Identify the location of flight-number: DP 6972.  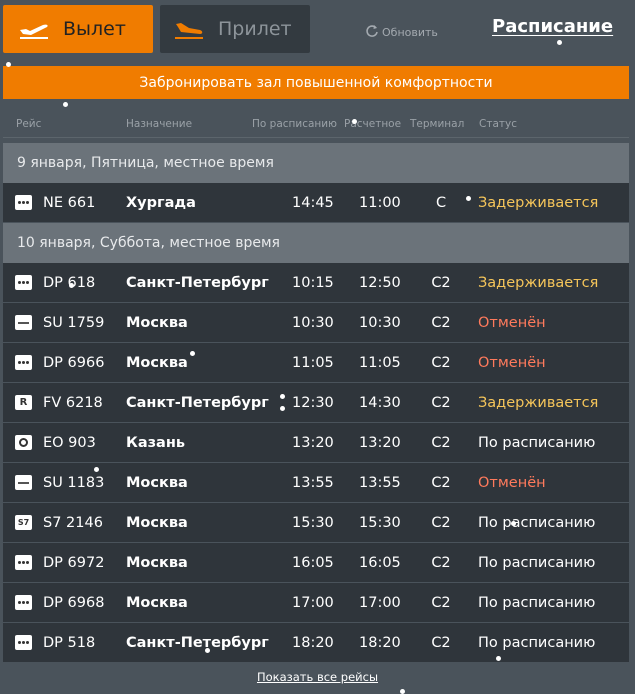
(74, 562).